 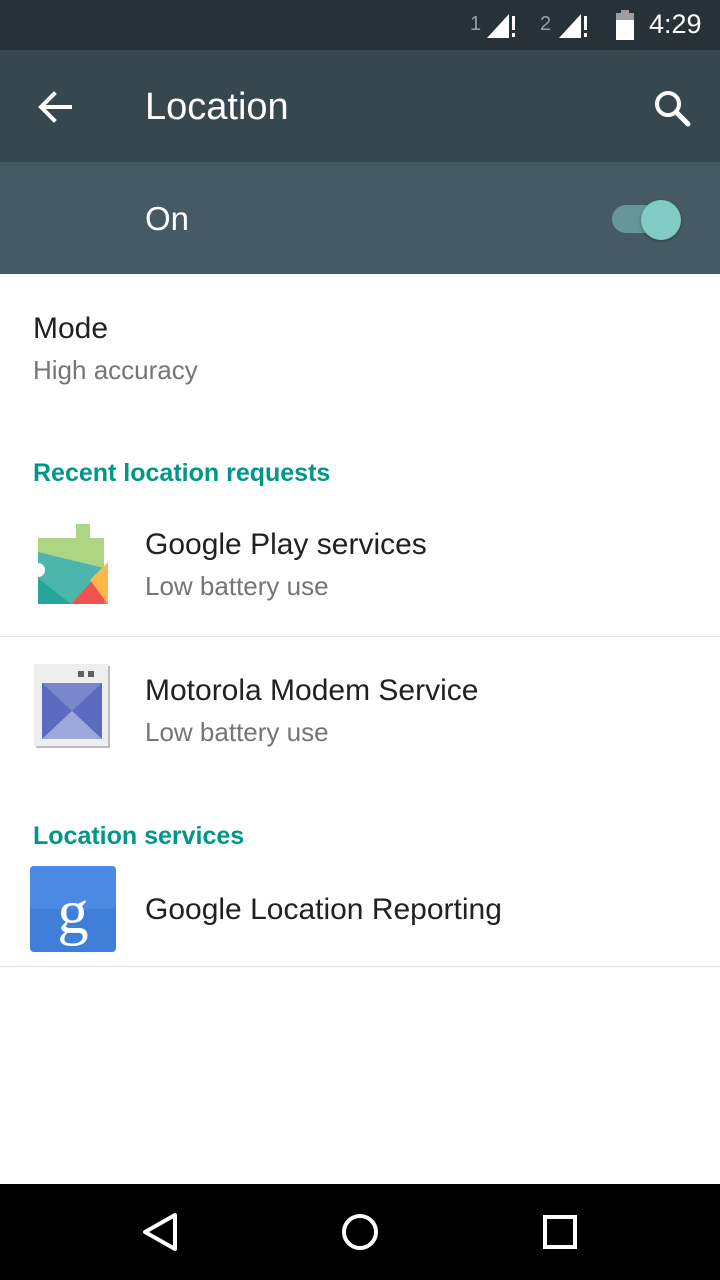 What do you see at coordinates (546, 24) in the screenshot?
I see `sim2-label: 2` at bounding box center [546, 24].